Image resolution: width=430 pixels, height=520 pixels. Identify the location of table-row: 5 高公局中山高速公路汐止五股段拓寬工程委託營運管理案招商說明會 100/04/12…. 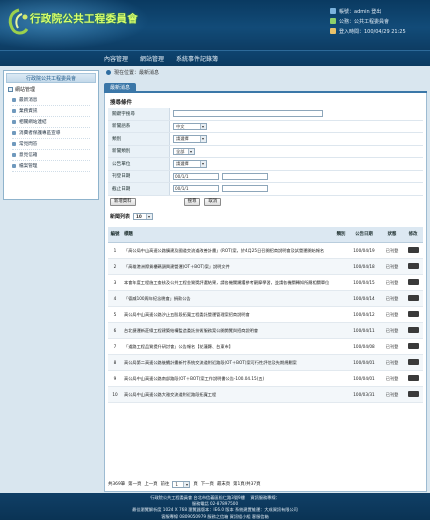
(265, 314).